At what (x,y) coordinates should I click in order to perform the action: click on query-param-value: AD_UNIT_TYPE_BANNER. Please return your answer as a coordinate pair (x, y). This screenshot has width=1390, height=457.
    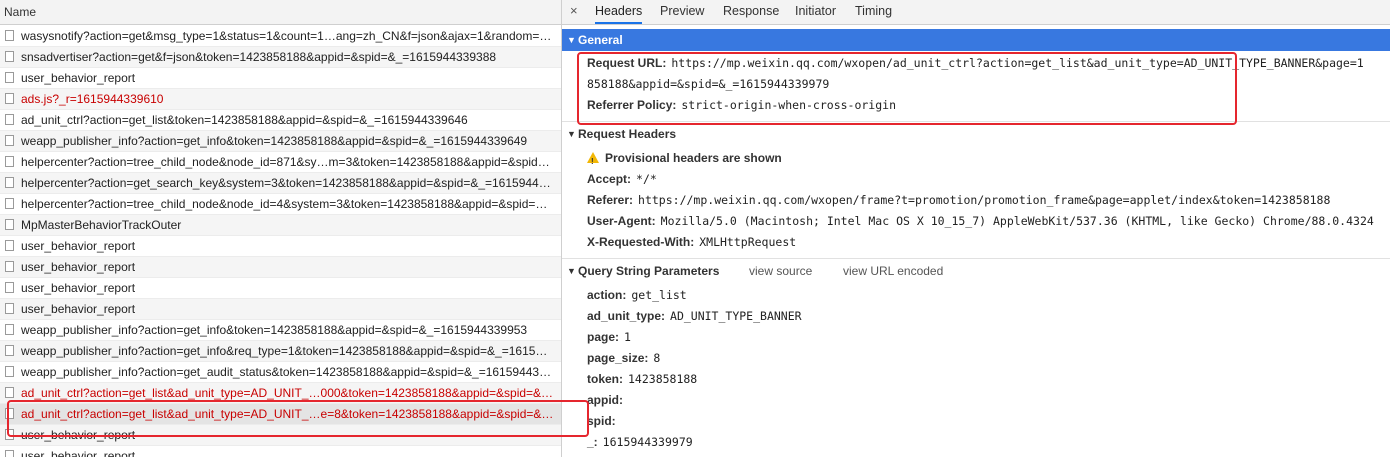
    Looking at the image, I should click on (736, 316).